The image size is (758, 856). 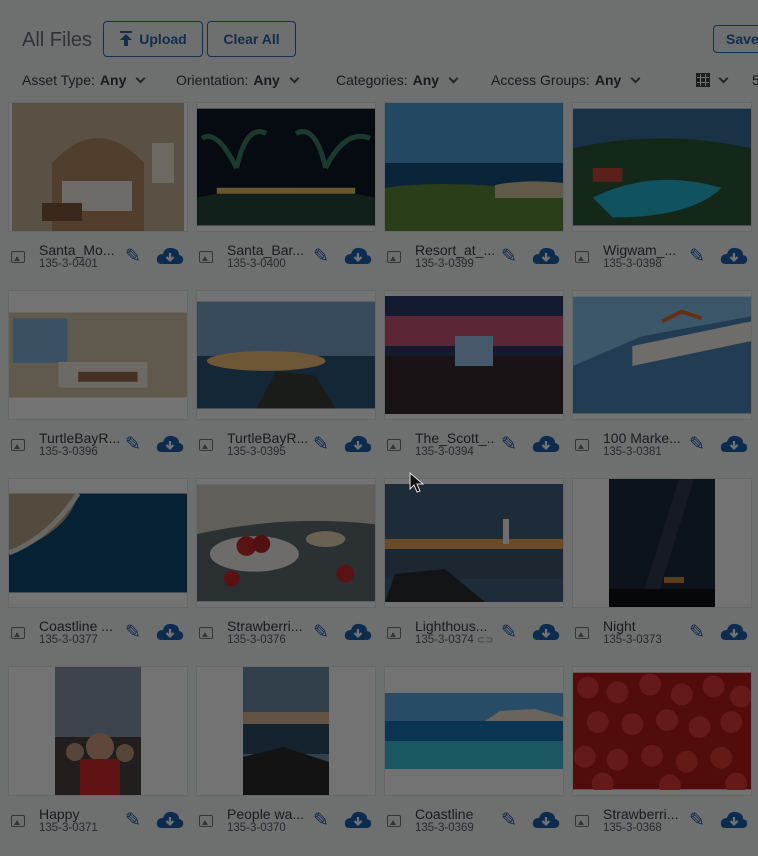 What do you see at coordinates (251, 39) in the screenshot?
I see `clear-all-button: Clear All` at bounding box center [251, 39].